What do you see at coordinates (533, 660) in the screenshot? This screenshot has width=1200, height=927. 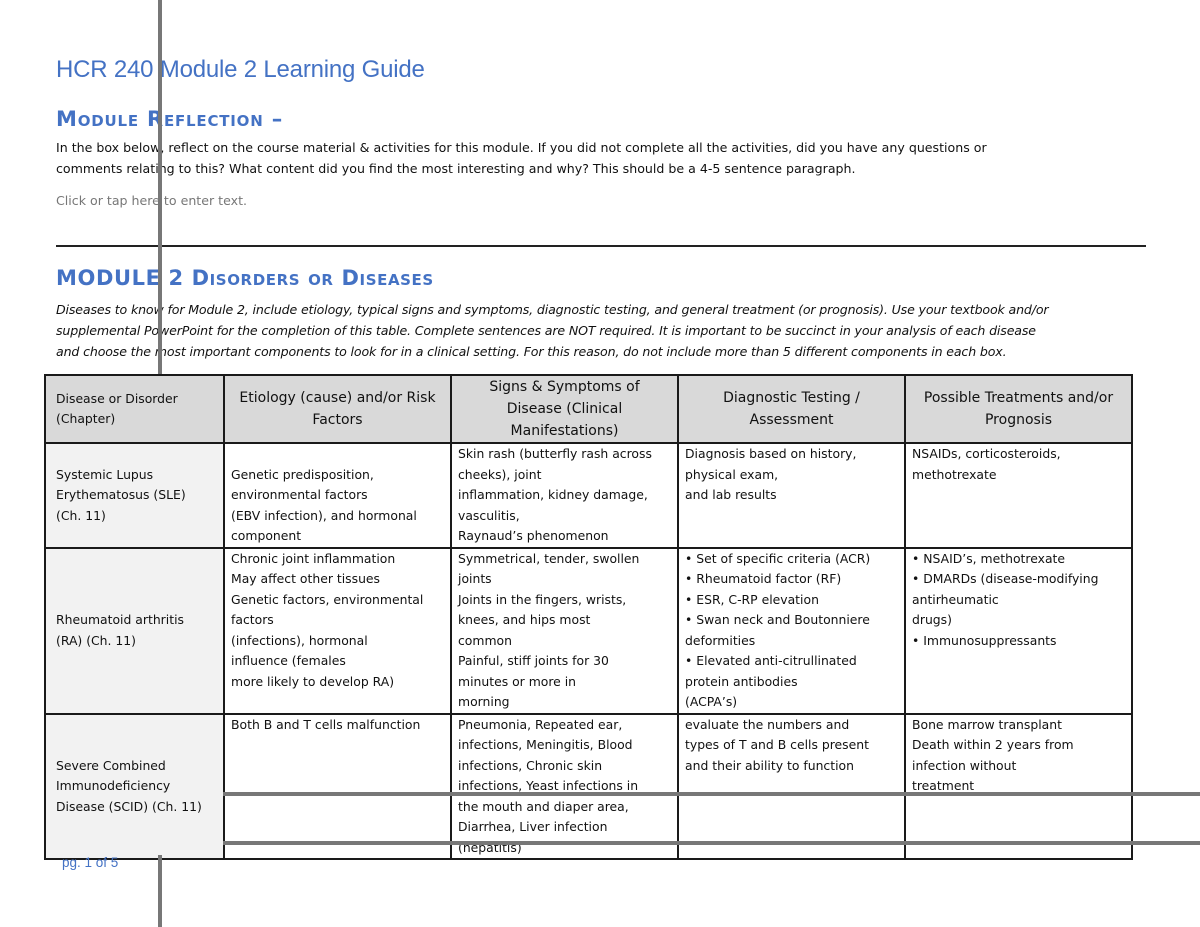 I see `cell-text-line: Painful, stiff joints for 30` at bounding box center [533, 660].